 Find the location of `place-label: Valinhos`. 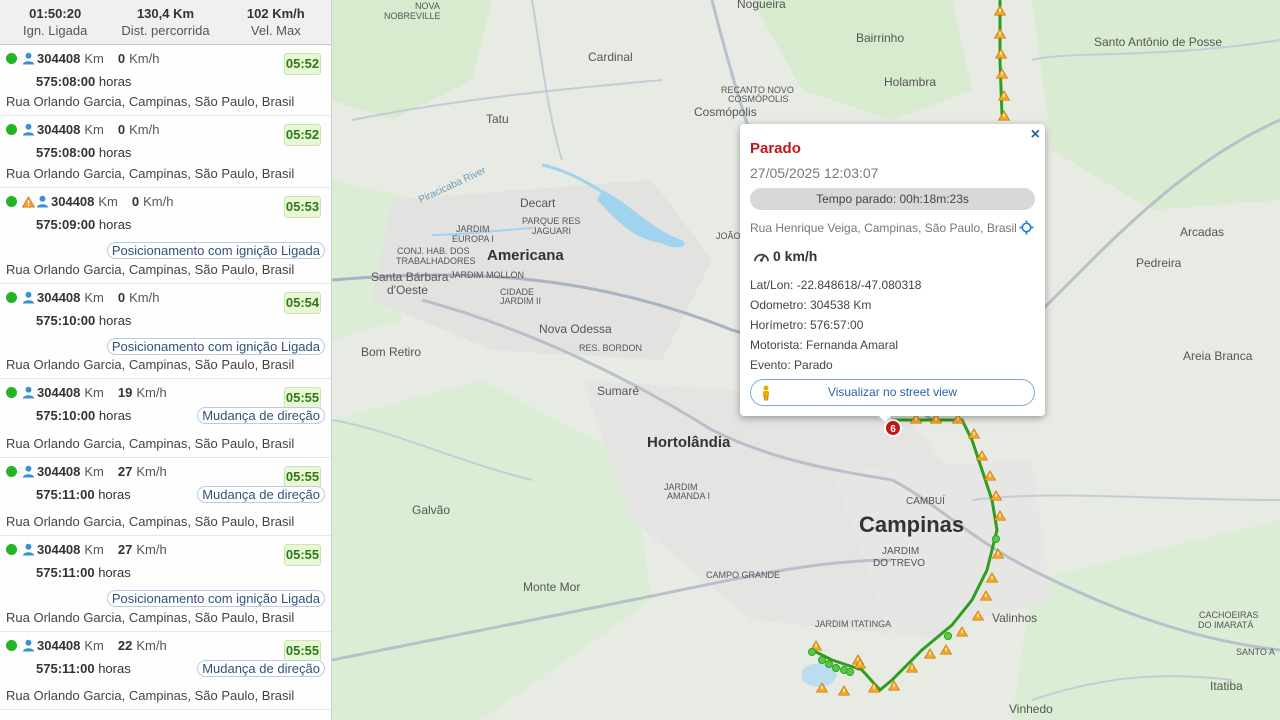

place-label: Valinhos is located at coordinates (1015, 618).